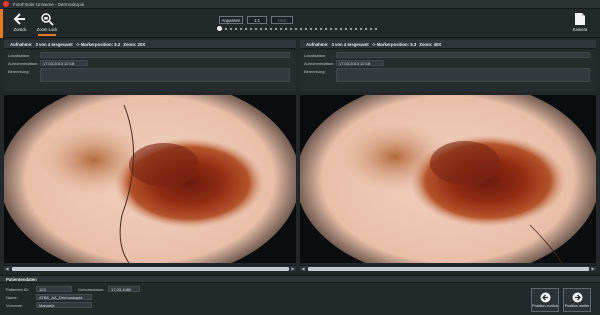 This screenshot has width=600, height=315. I want to click on ratio-button: 1:1, so click(257, 20).